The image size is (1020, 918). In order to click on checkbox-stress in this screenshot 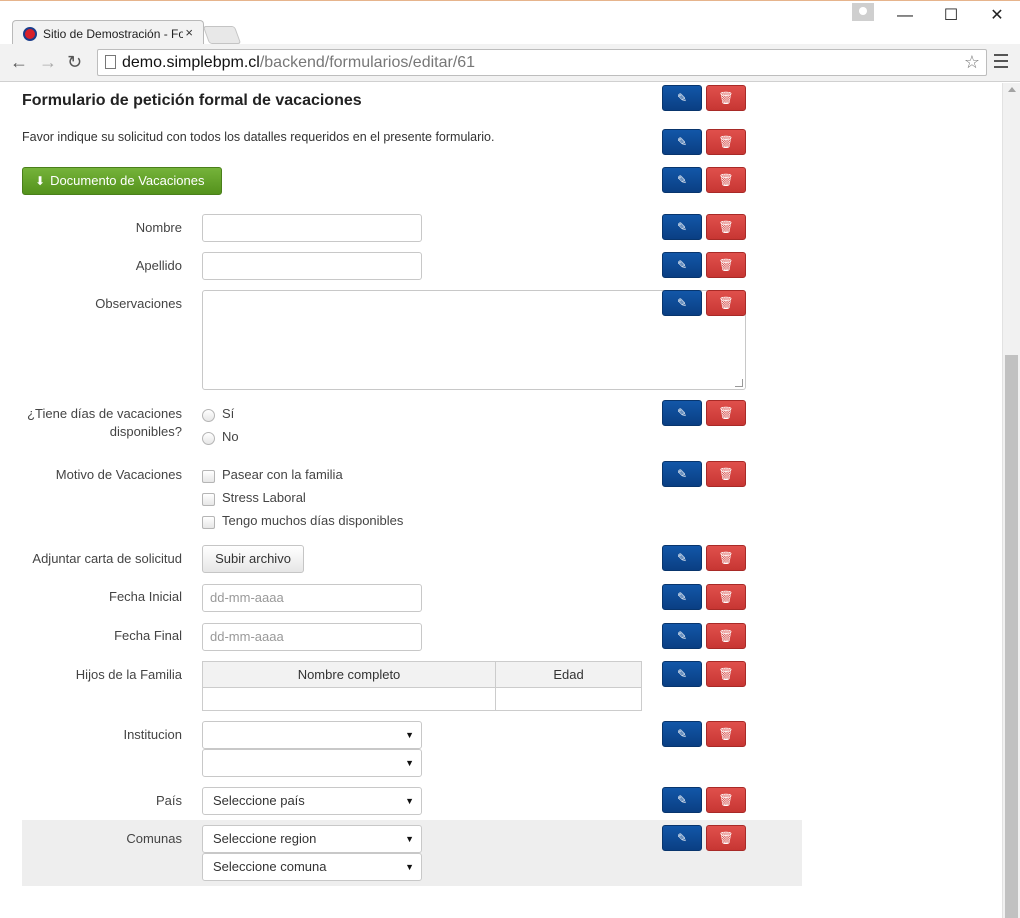, I will do `click(208, 499)`.